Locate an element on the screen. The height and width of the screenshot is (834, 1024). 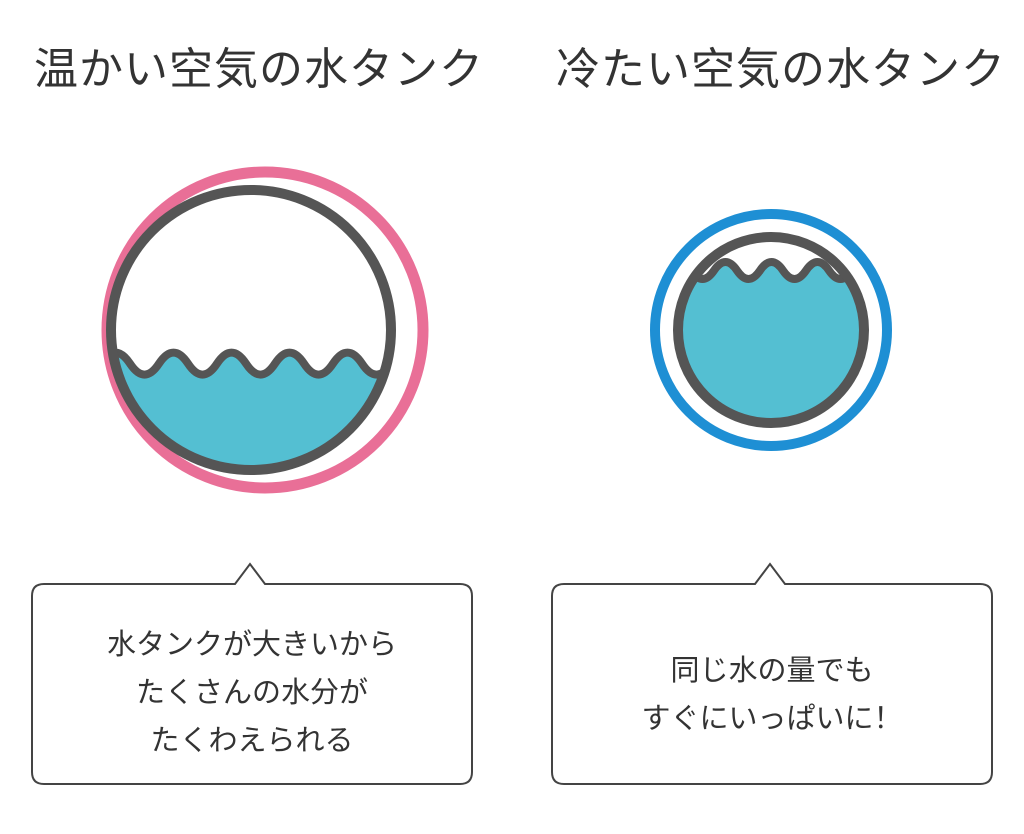
warm-water-level is located at coordinates (251, 409).